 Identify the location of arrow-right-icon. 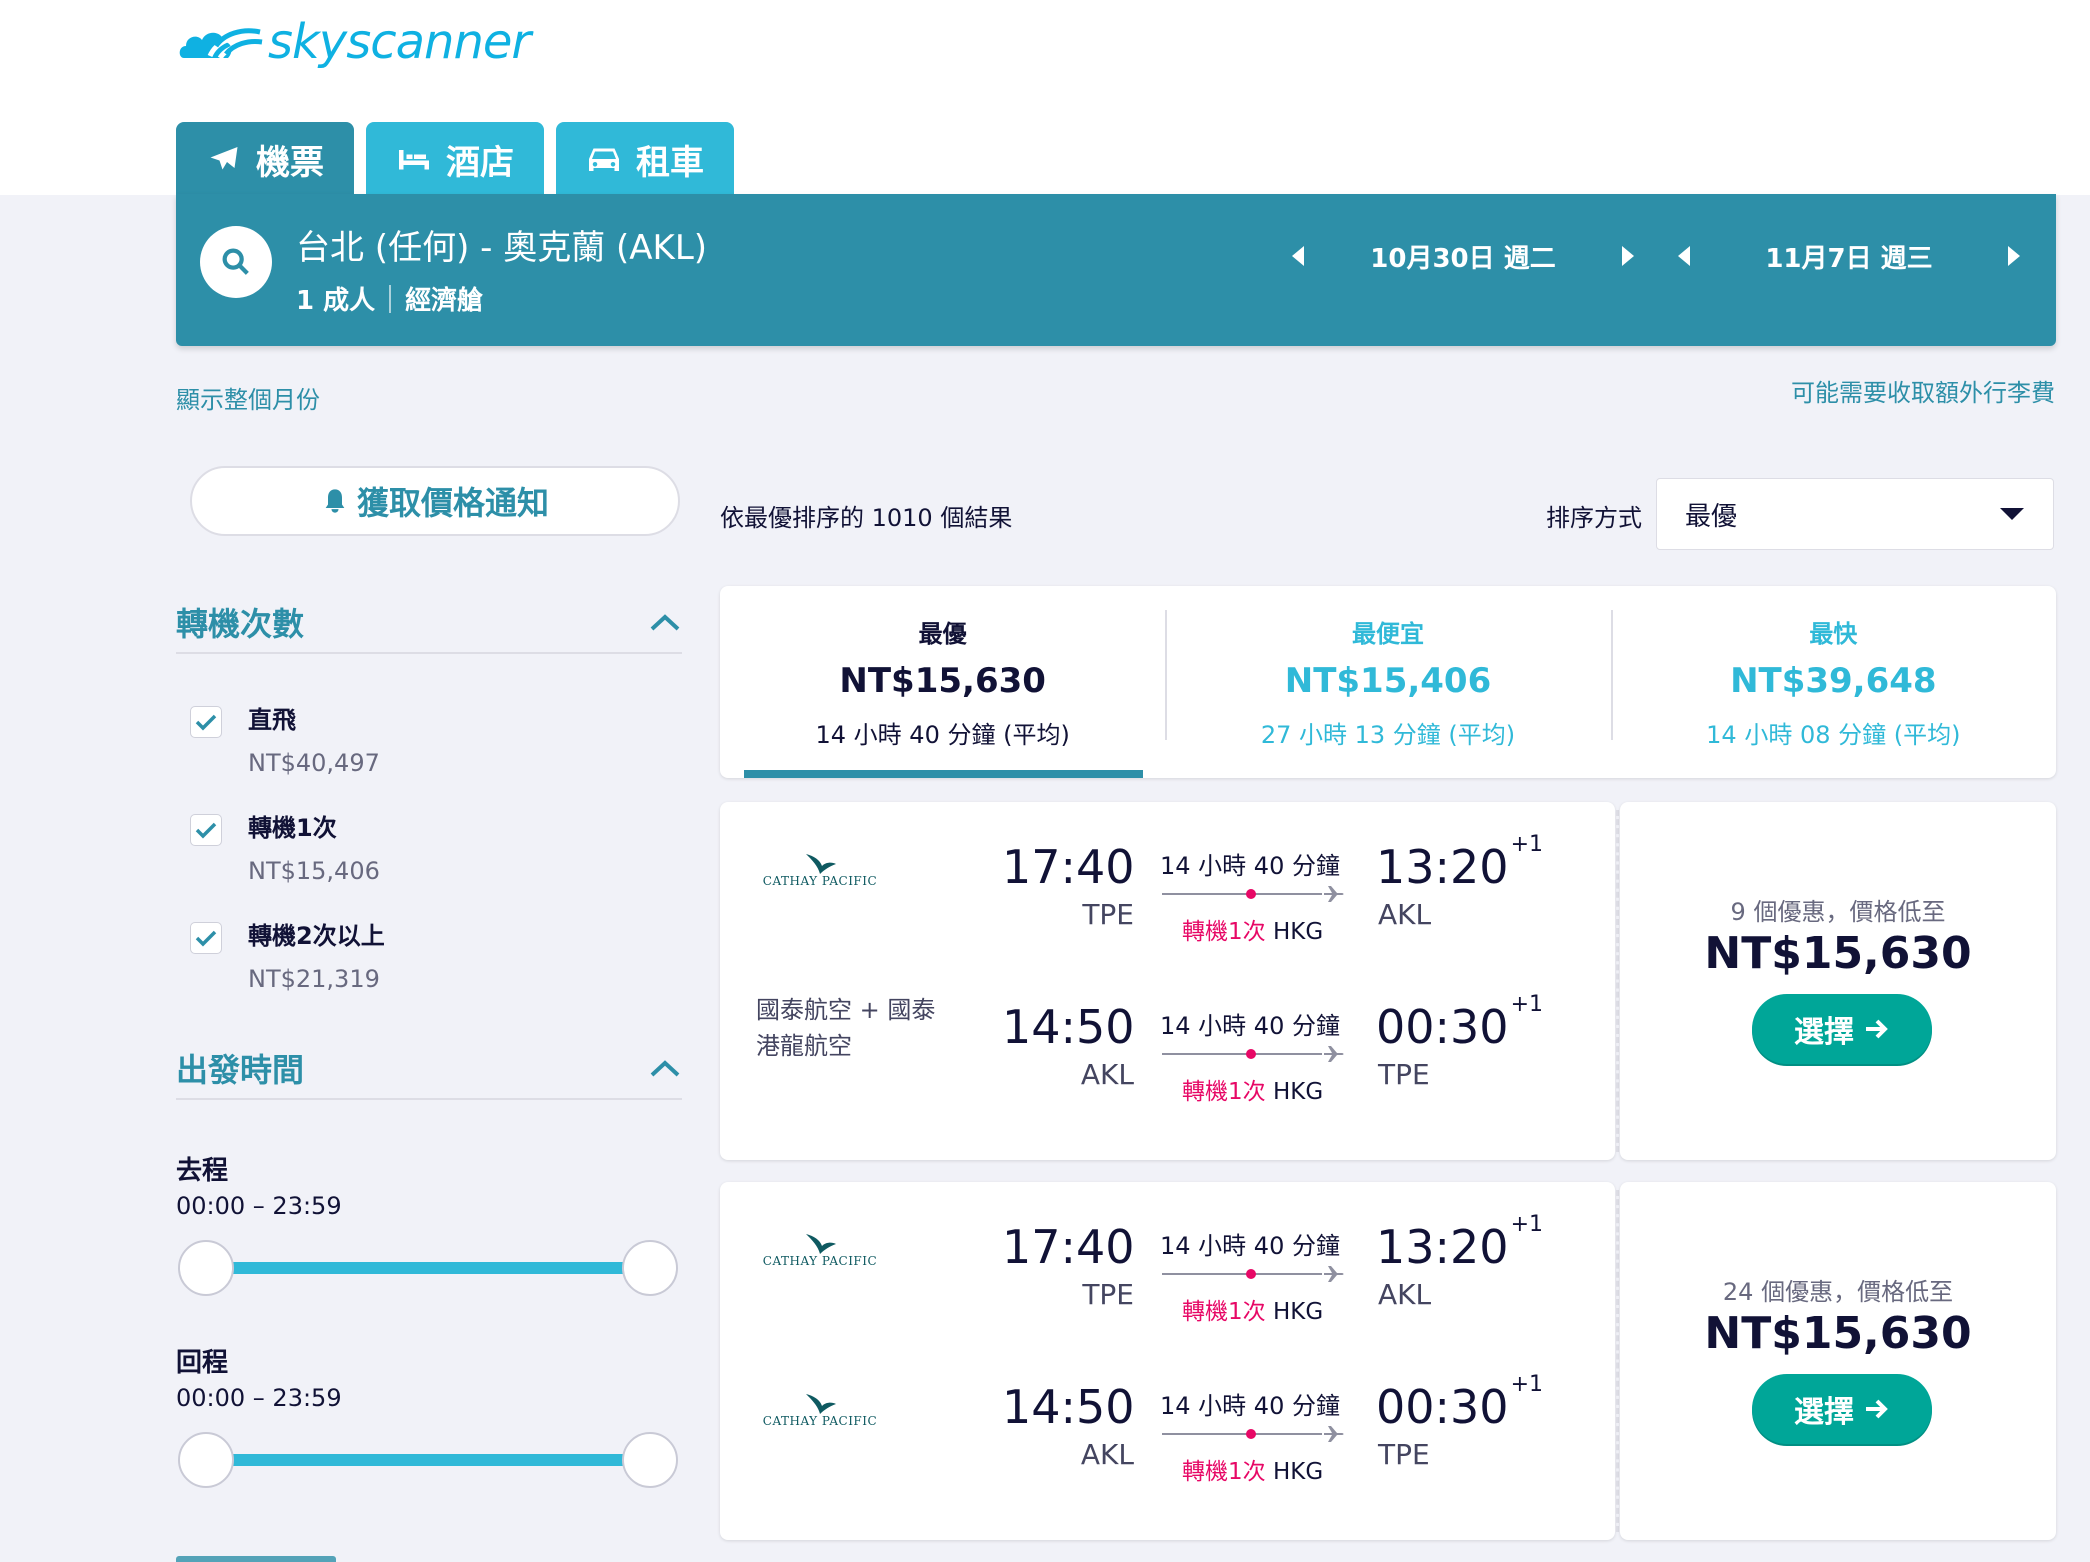
(1877, 1029).